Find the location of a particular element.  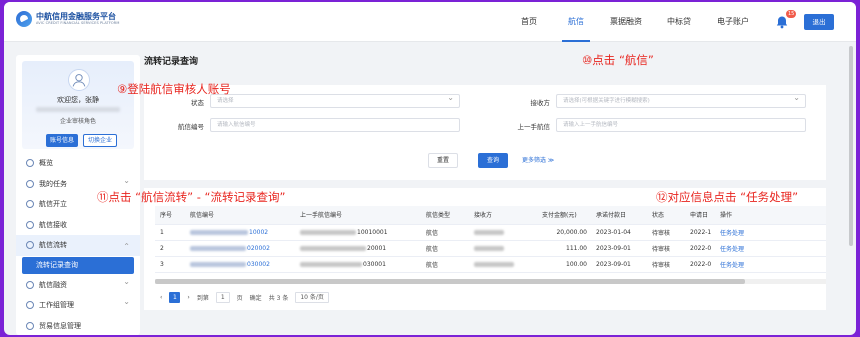

workgroup-icon is located at coordinates (30, 305).